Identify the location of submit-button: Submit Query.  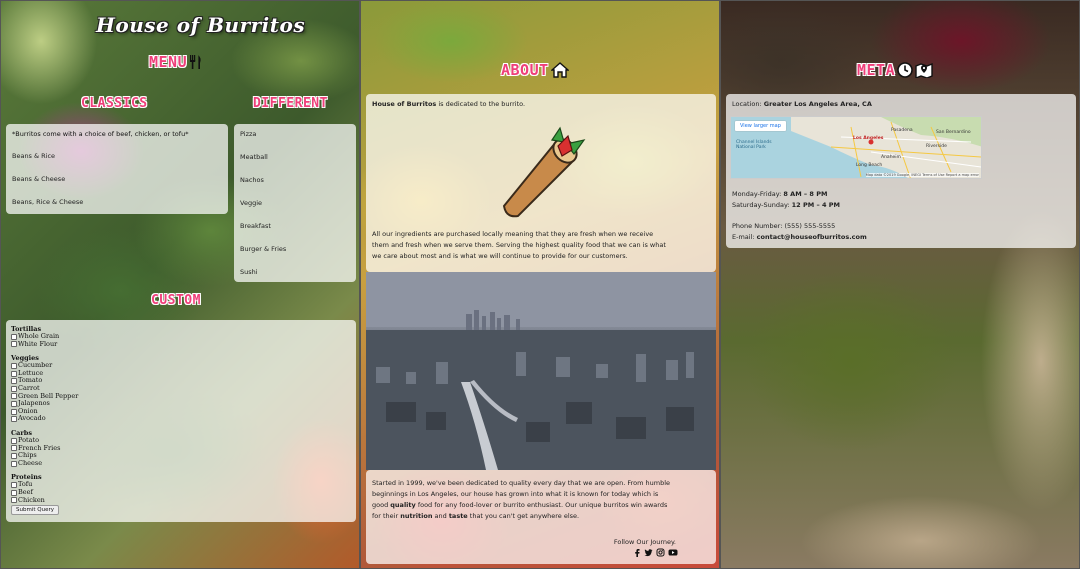
(35, 510).